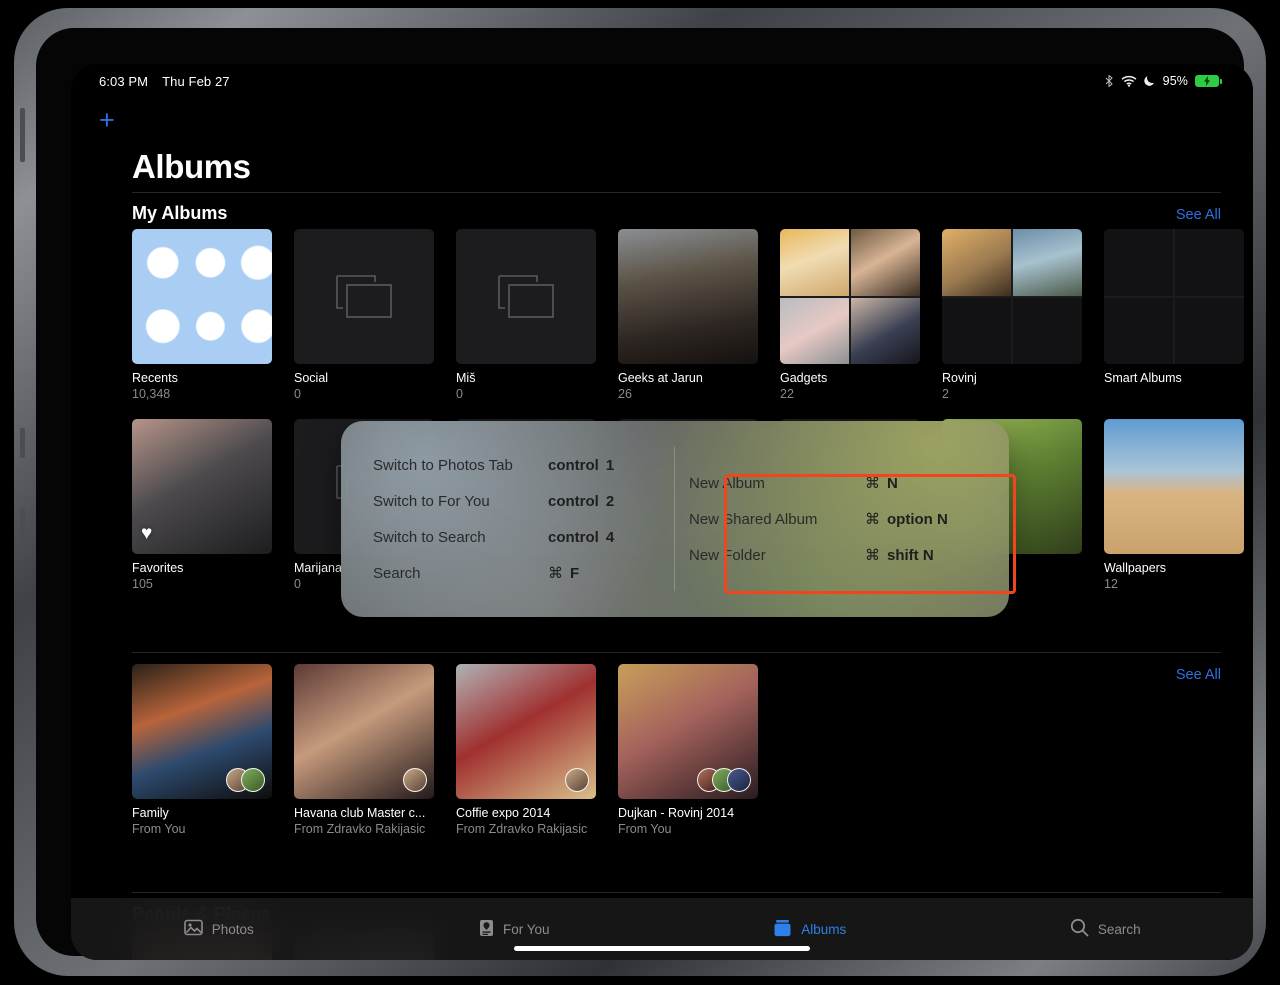  What do you see at coordinates (486, 929) in the screenshot?
I see `for-you-icon` at bounding box center [486, 929].